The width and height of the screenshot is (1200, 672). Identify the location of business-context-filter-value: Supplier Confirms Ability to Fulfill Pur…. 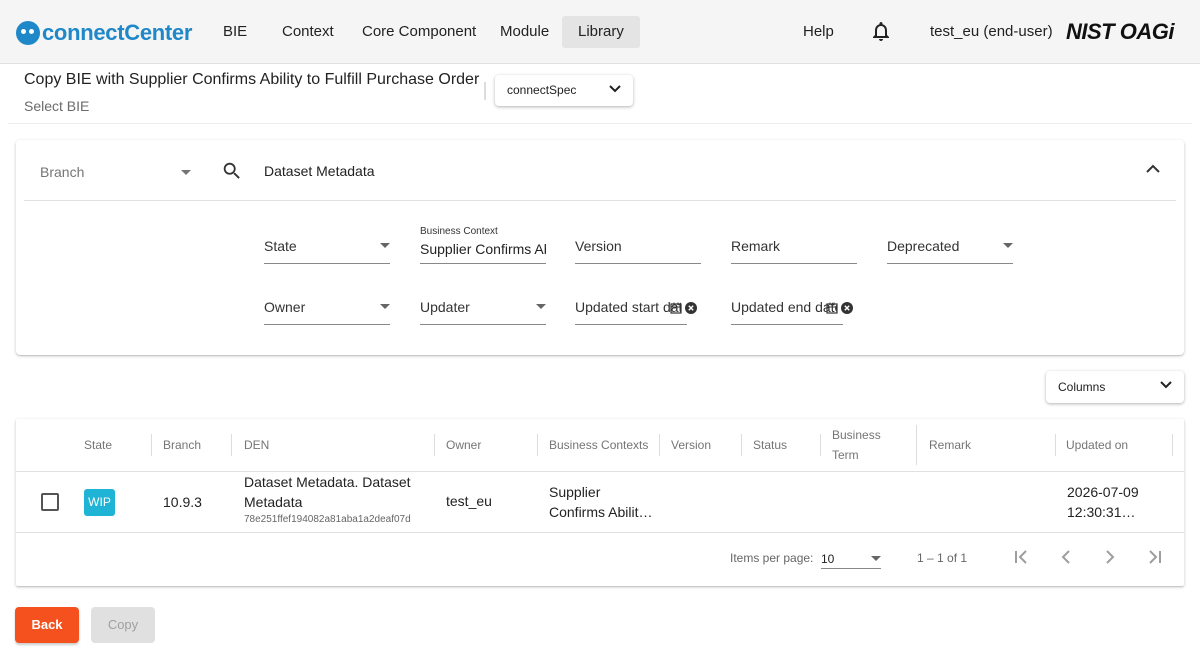
(483, 249).